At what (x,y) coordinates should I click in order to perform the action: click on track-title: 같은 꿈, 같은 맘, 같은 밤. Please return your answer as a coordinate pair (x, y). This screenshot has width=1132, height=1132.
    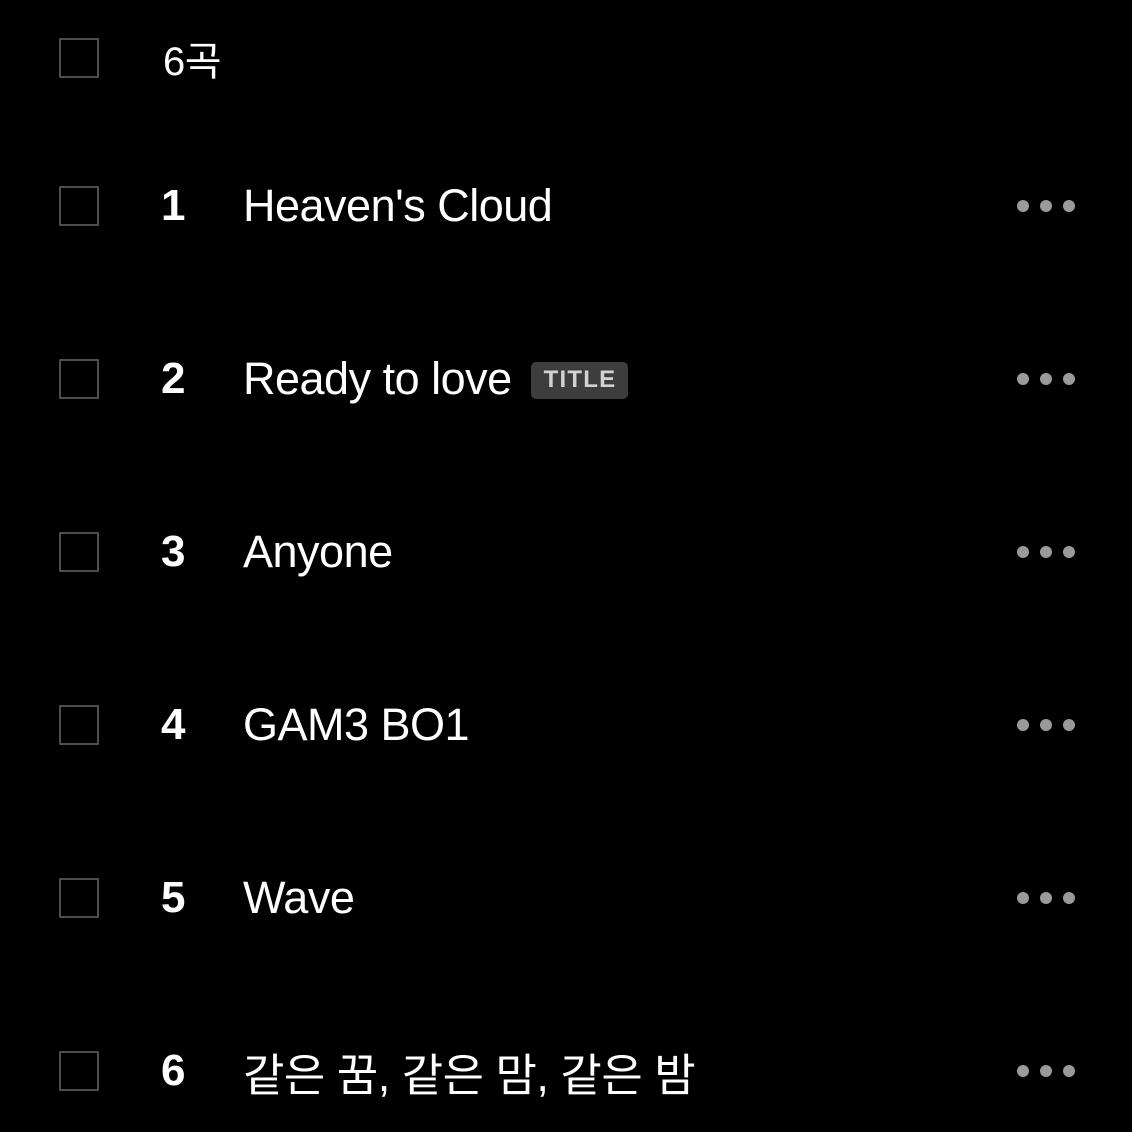
    Looking at the image, I should click on (469, 1075).